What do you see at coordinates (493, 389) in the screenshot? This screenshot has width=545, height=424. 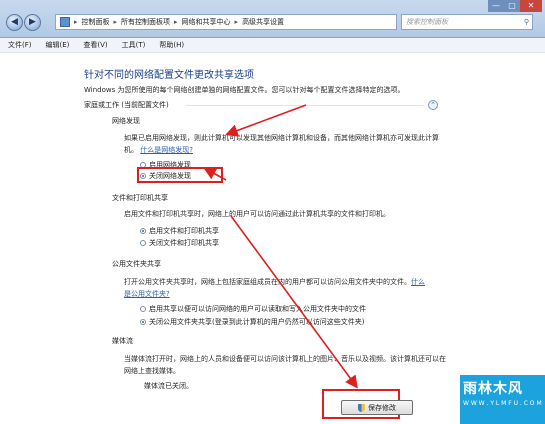 I see `watermark-title: 雨林木风` at bounding box center [493, 389].